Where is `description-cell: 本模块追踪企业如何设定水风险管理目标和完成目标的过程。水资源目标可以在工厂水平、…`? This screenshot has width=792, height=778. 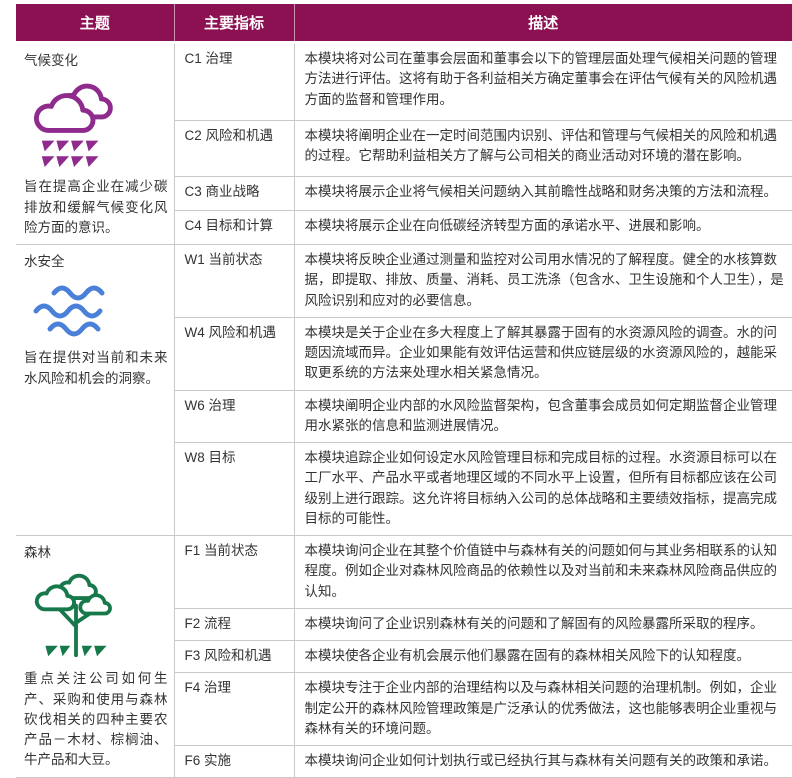
description-cell: 本模块追踪企业如何设定水风险管理目标和完成目标的过程。水资源目标可以在工厂水平、… is located at coordinates (543, 489).